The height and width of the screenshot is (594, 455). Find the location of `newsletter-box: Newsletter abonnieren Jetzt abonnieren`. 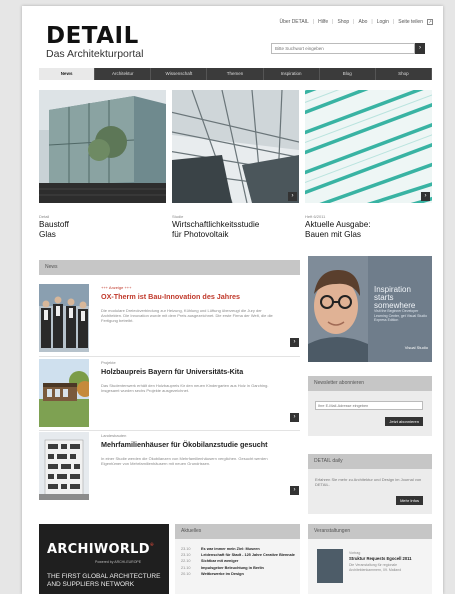

newsletter-box: Newsletter abonnieren Jetzt abonnieren is located at coordinates (370, 406).